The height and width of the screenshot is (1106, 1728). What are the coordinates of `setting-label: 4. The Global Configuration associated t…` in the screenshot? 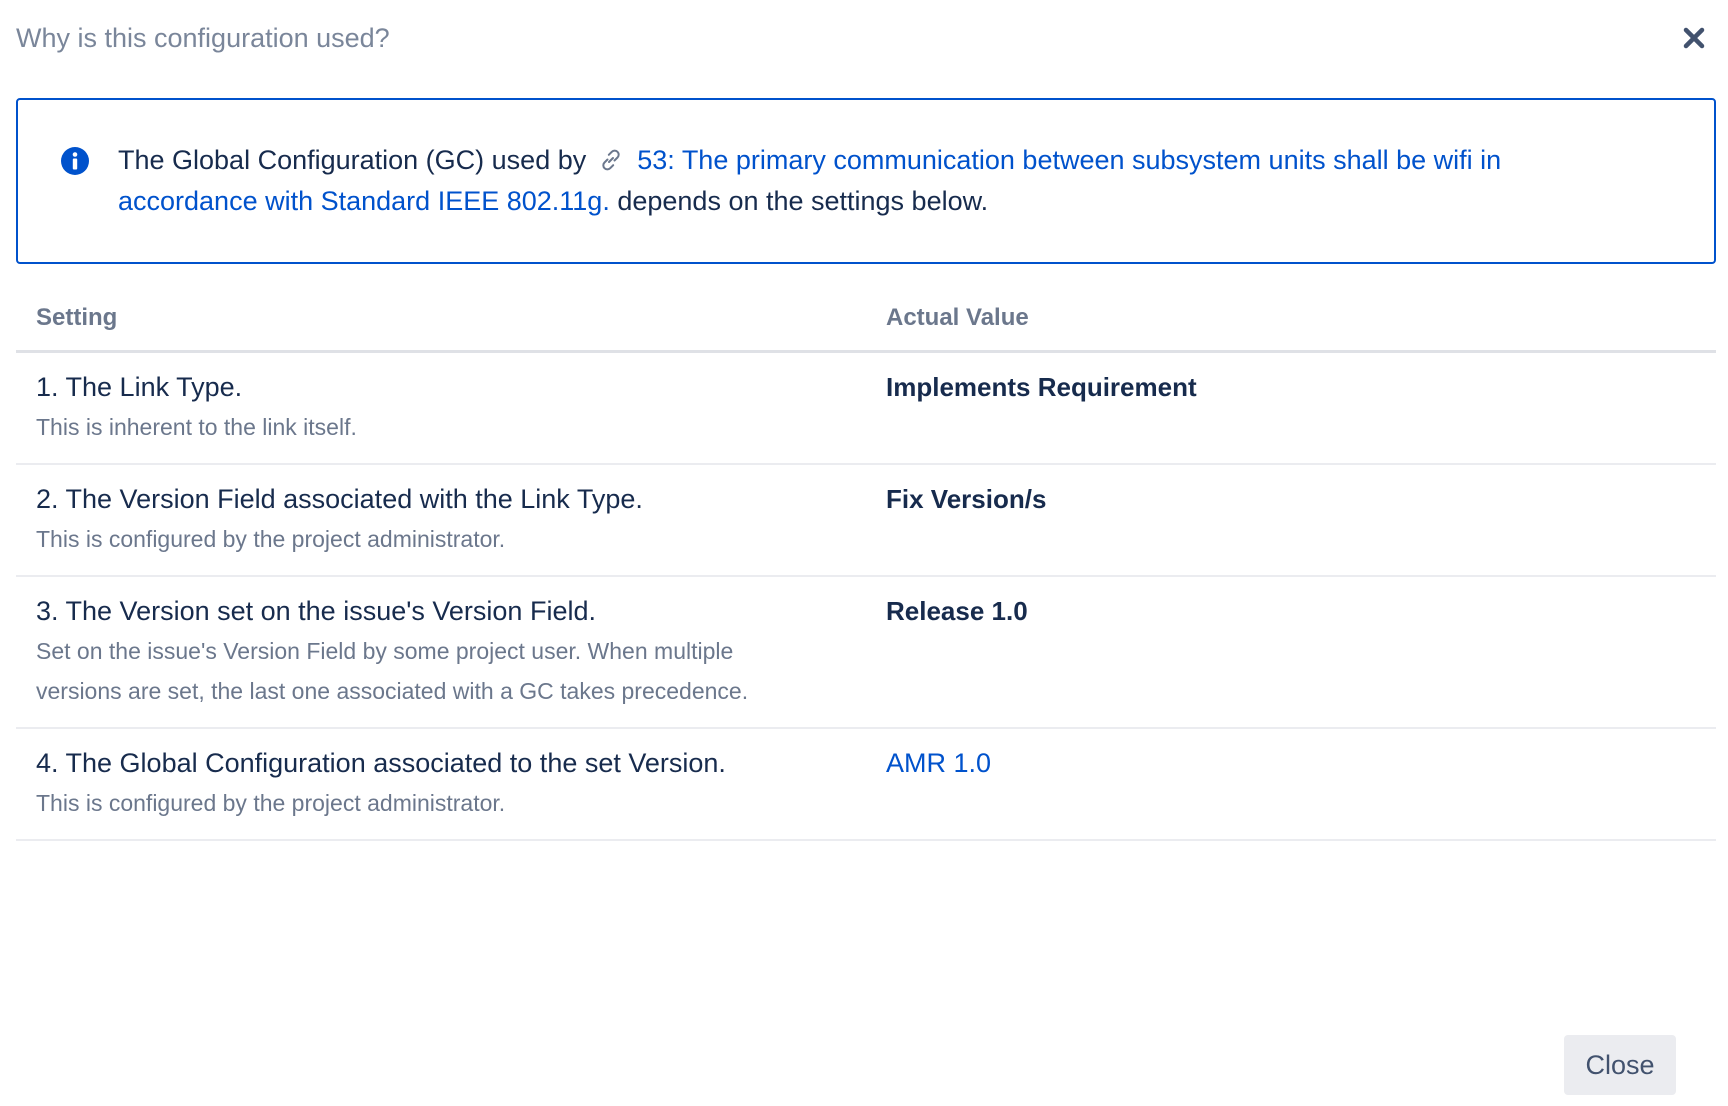 It's located at (381, 763).